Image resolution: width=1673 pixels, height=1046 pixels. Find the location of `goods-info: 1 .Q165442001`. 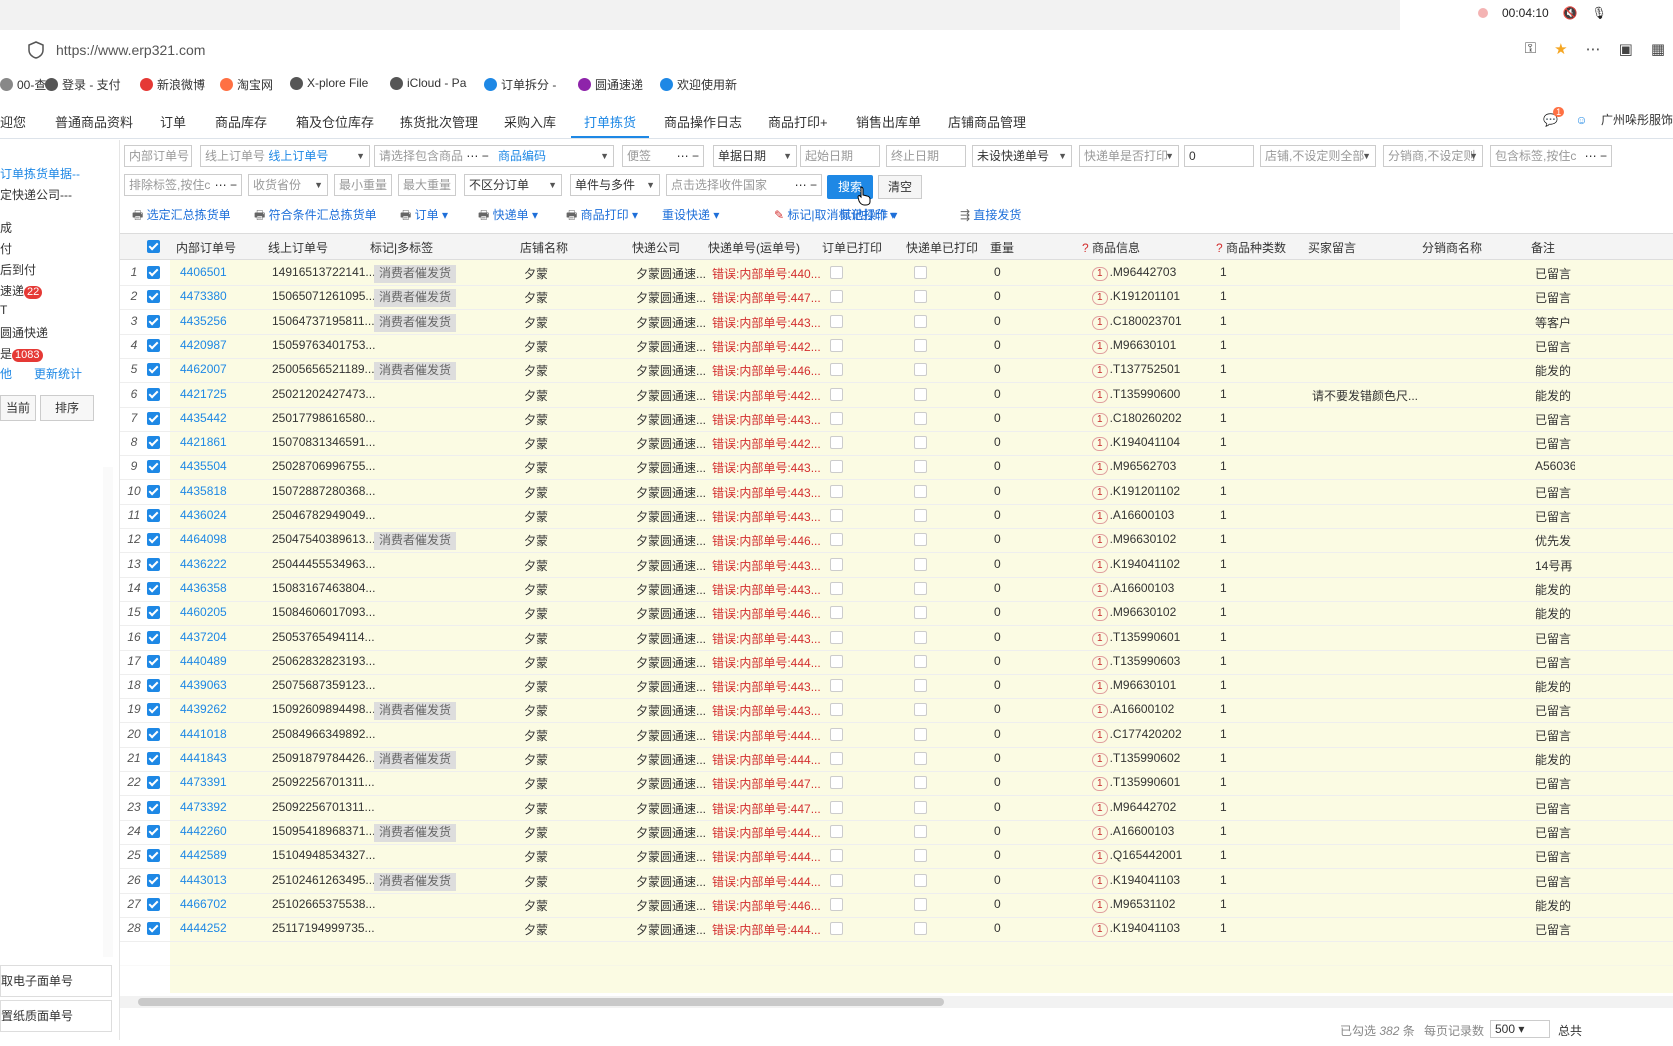

goods-info: 1 .Q165442001 is located at coordinates (1137, 856).